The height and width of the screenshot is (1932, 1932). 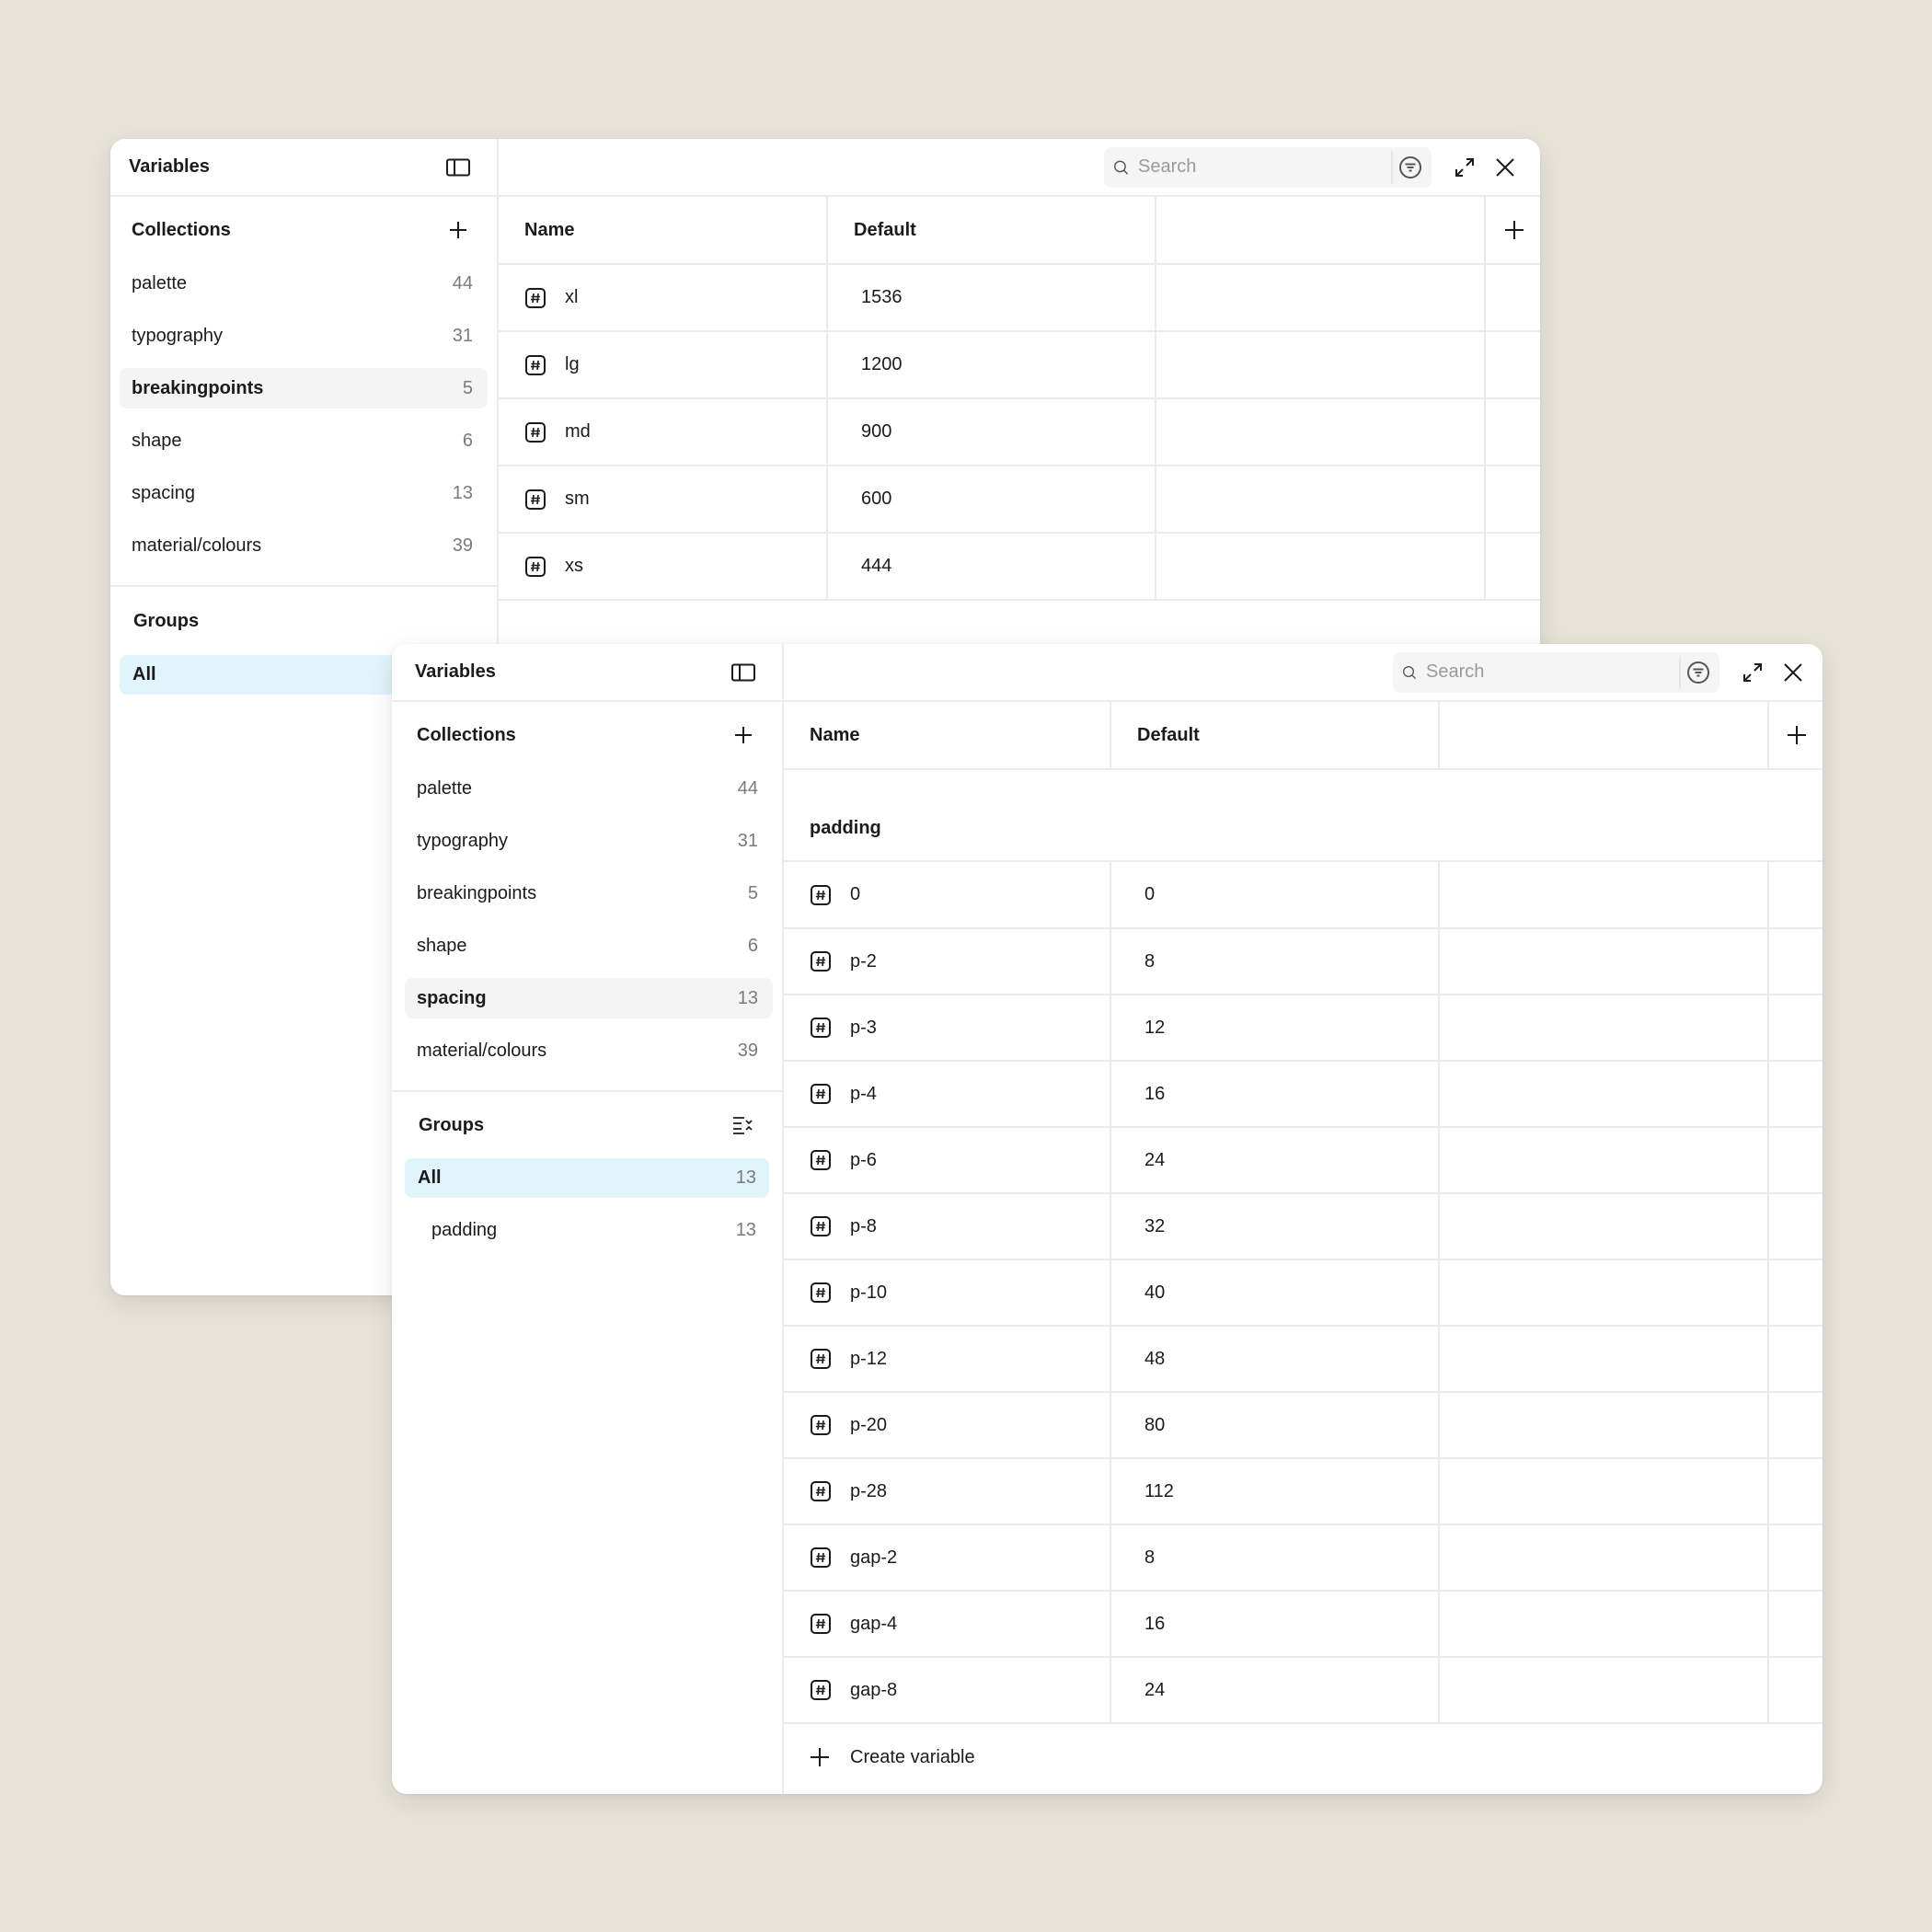 I want to click on table-row: md 900, so click(x=1020, y=432).